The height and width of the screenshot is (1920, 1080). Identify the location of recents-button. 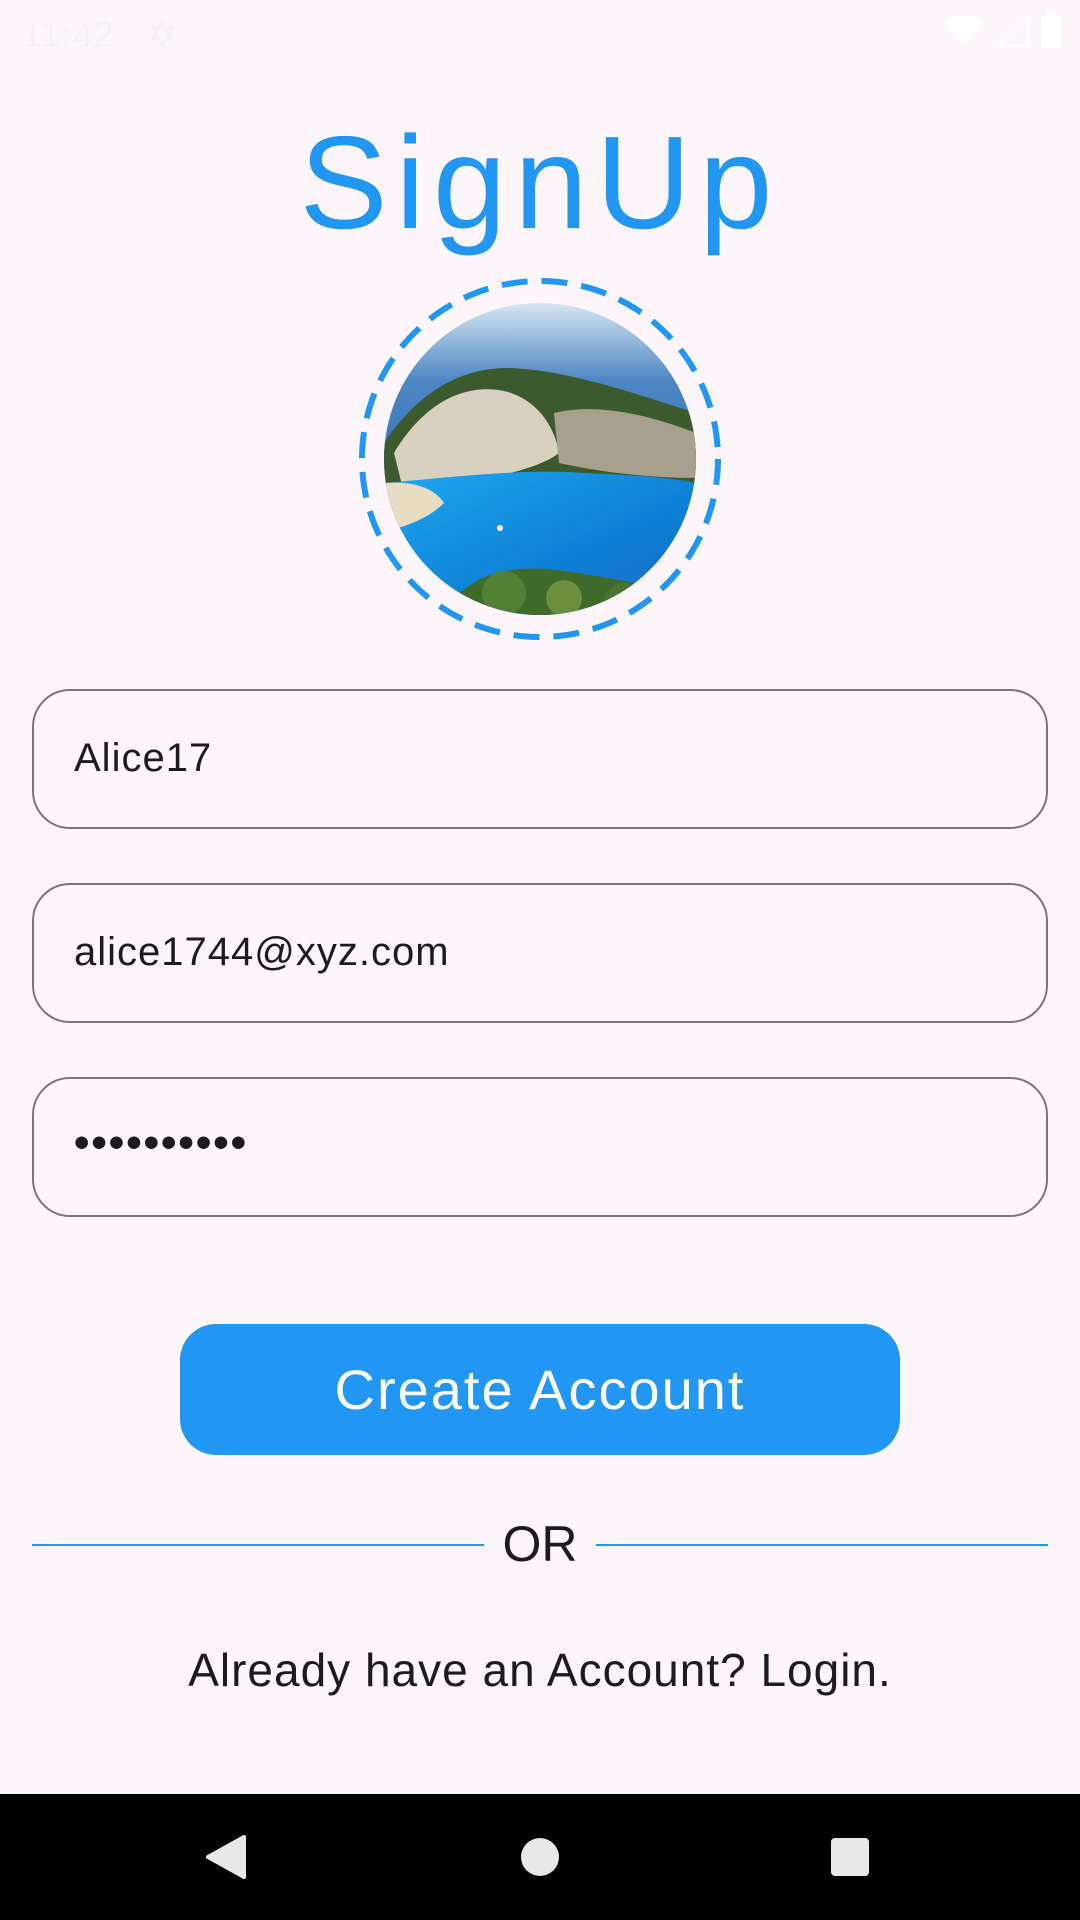
(850, 1857).